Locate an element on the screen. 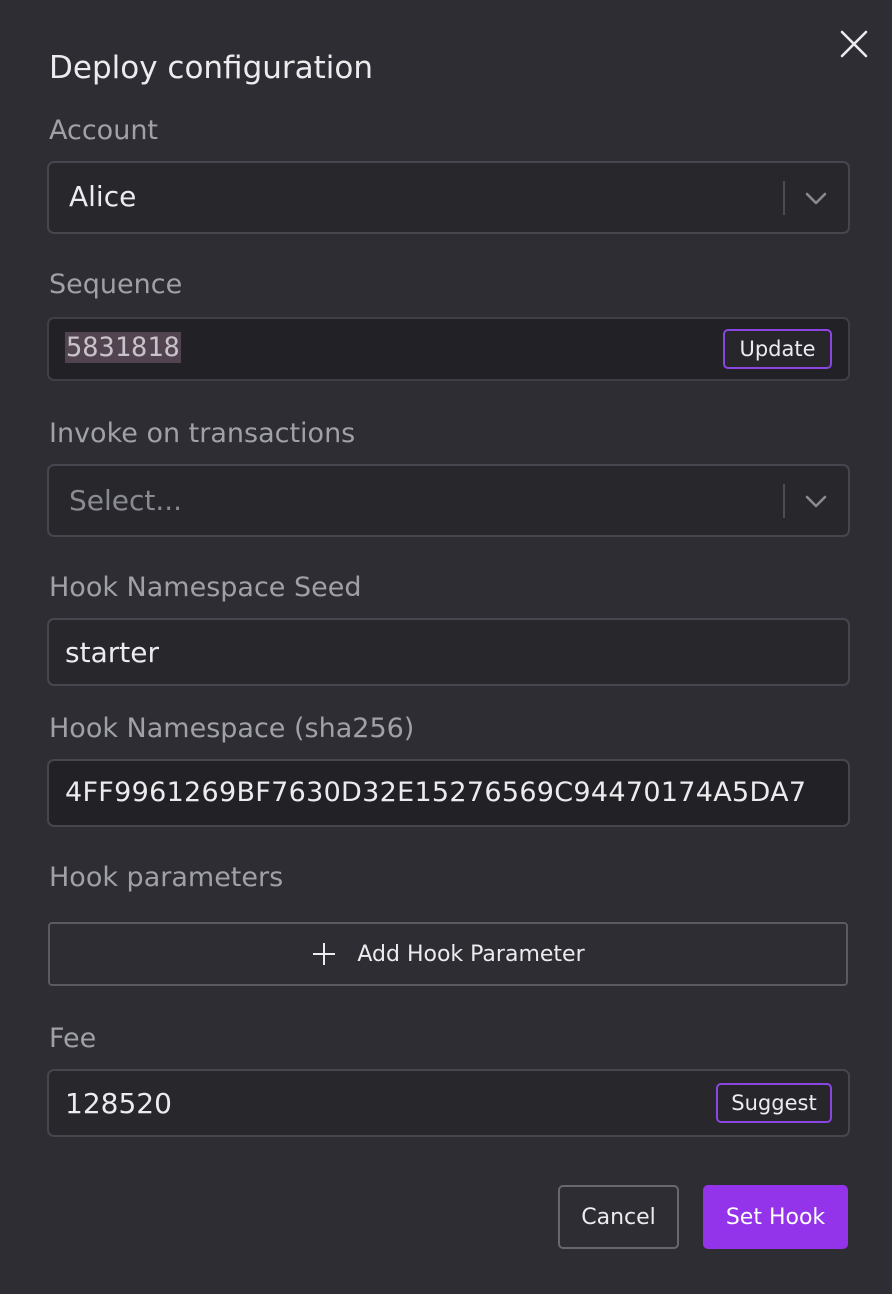 The height and width of the screenshot is (1294, 892). hook-parameters-label: Hook parameters is located at coordinates (166, 877).